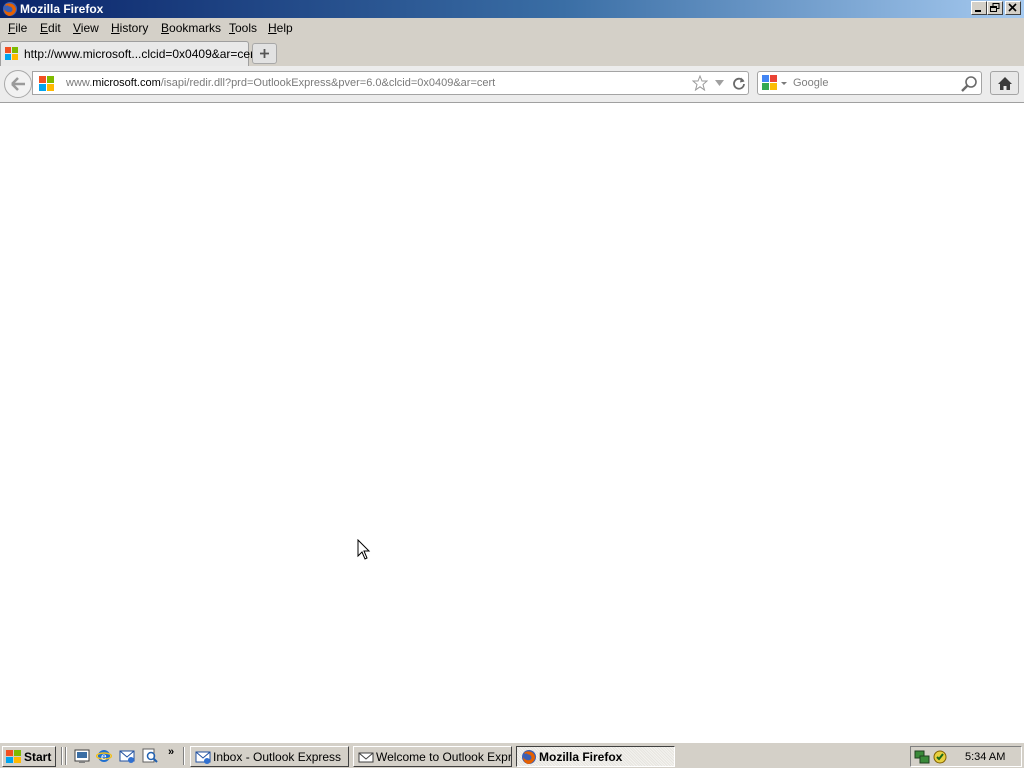 This screenshot has width=1024, height=768. What do you see at coordinates (969, 84) in the screenshot?
I see `magnifier-icon` at bounding box center [969, 84].